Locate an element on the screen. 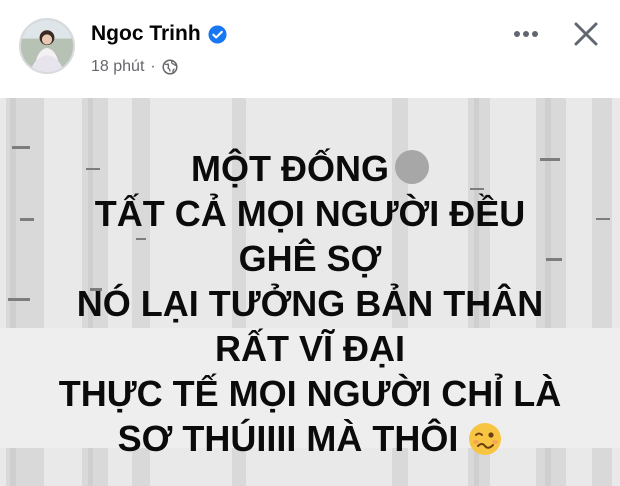  post-line-text: SƠ THÚIIII MÀ THÔI is located at coordinates (288, 438).